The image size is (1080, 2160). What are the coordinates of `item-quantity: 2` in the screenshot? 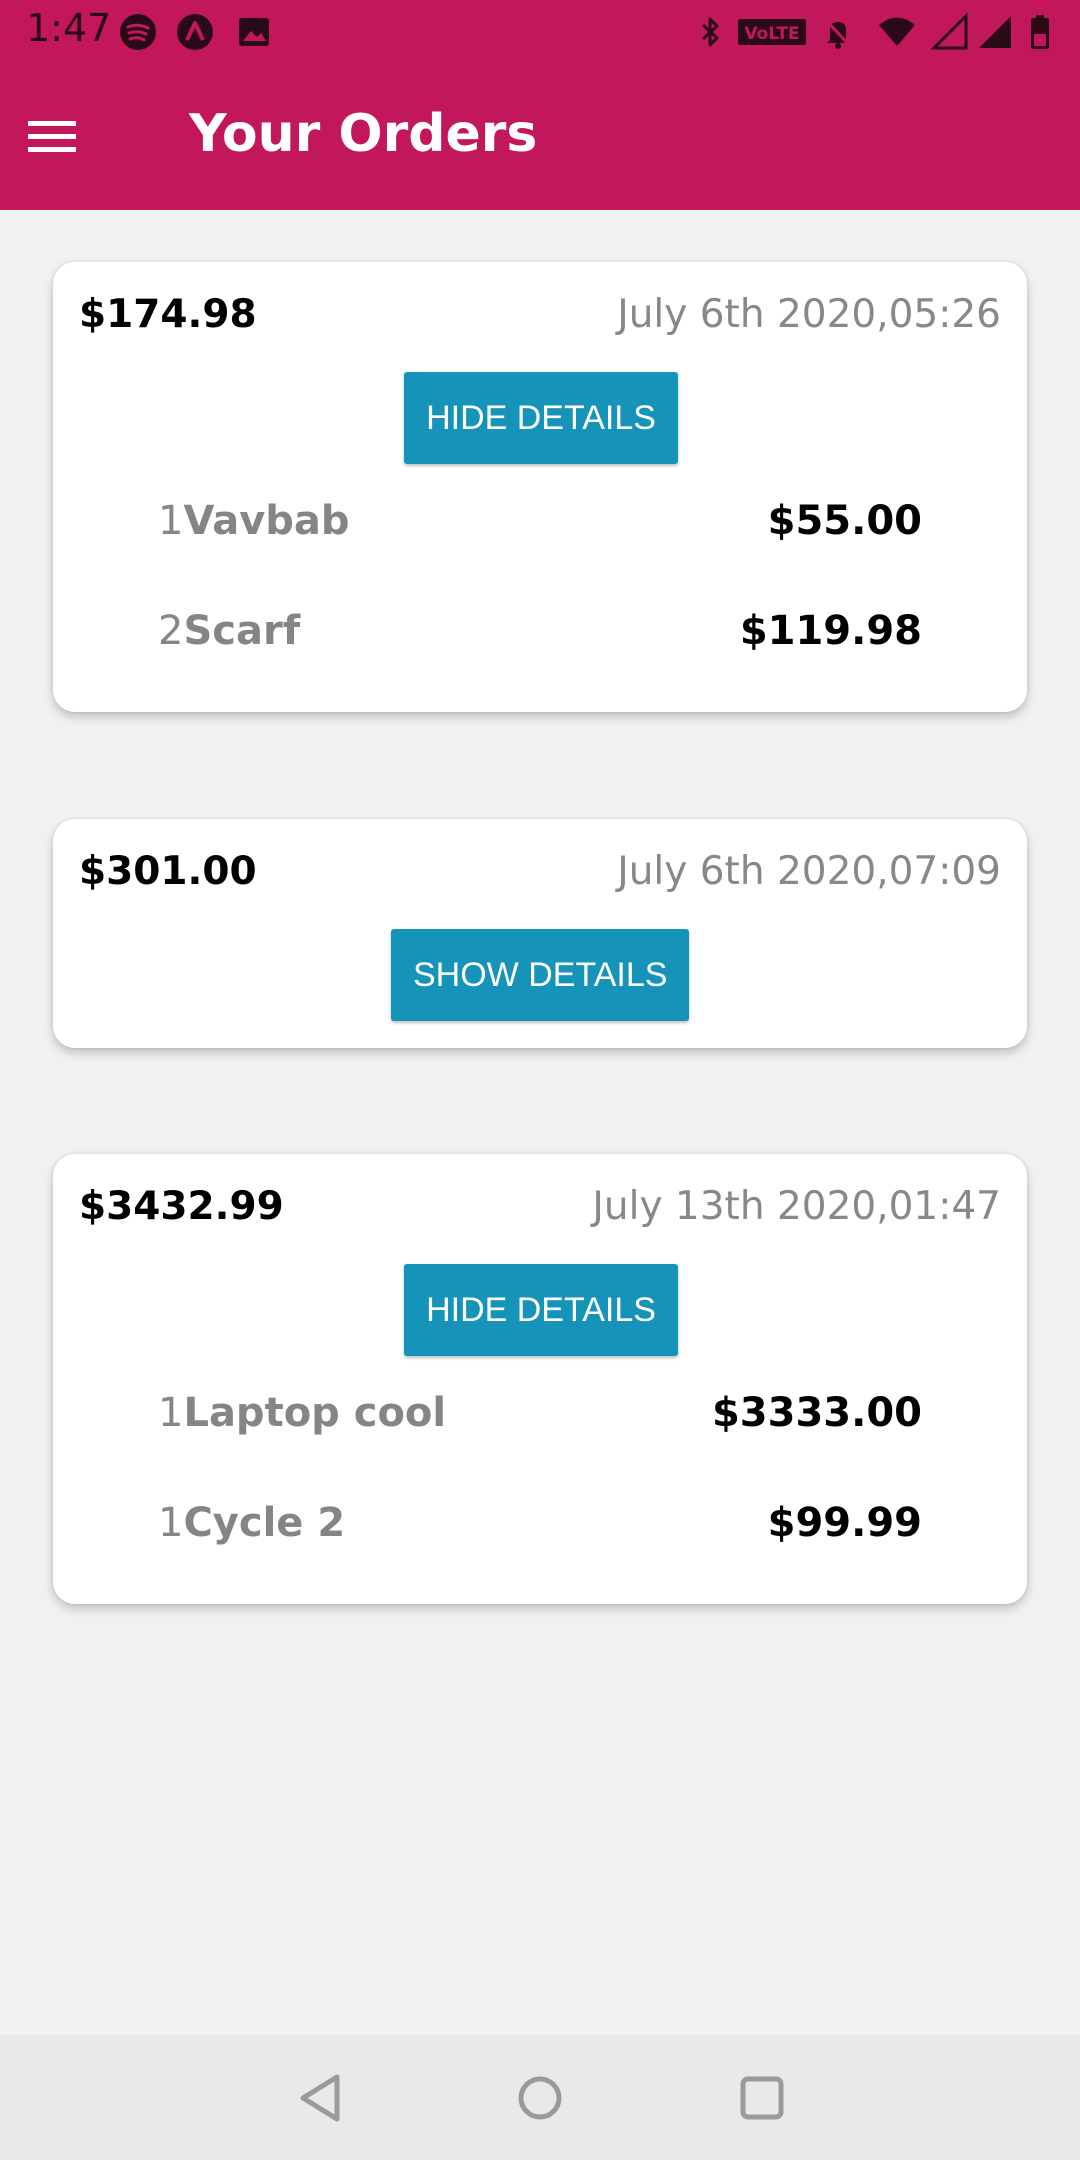 It's located at (171, 631).